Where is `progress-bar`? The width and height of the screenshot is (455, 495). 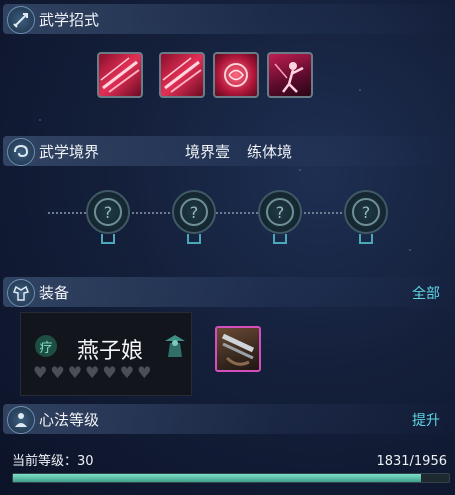 progress-bar is located at coordinates (231, 478).